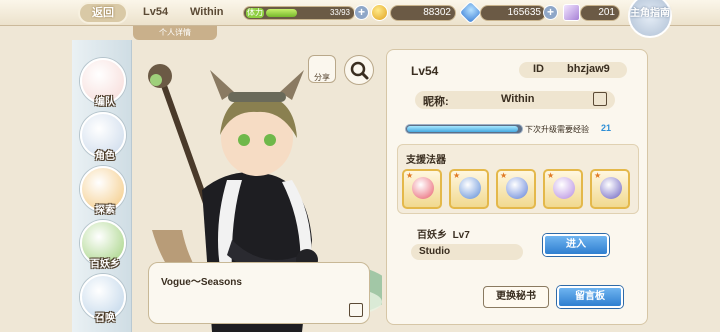 The height and width of the screenshot is (332, 720). What do you see at coordinates (550, 12) in the screenshot?
I see `add-gem-button: +` at bounding box center [550, 12].